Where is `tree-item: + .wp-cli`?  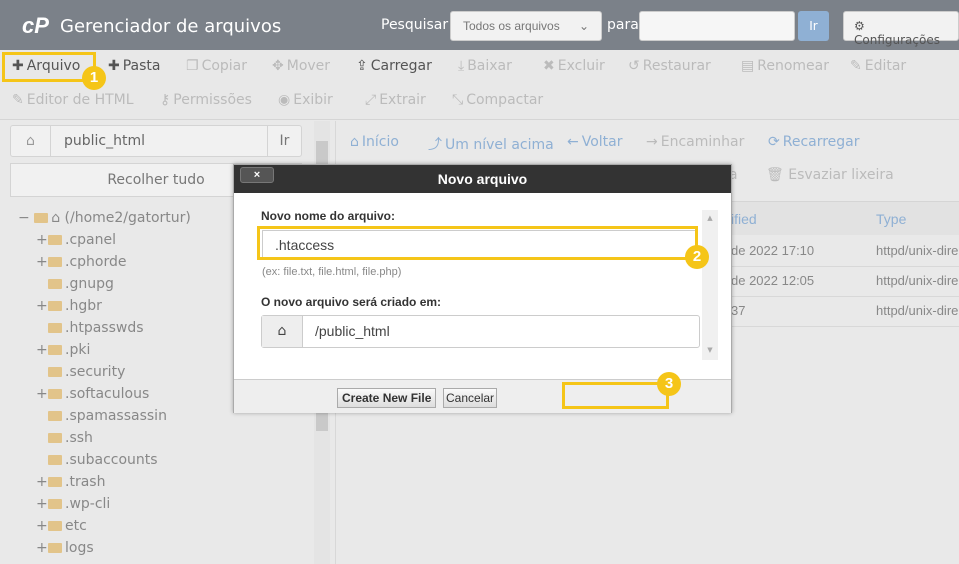
tree-item: + .wp-cli is located at coordinates (104, 504).